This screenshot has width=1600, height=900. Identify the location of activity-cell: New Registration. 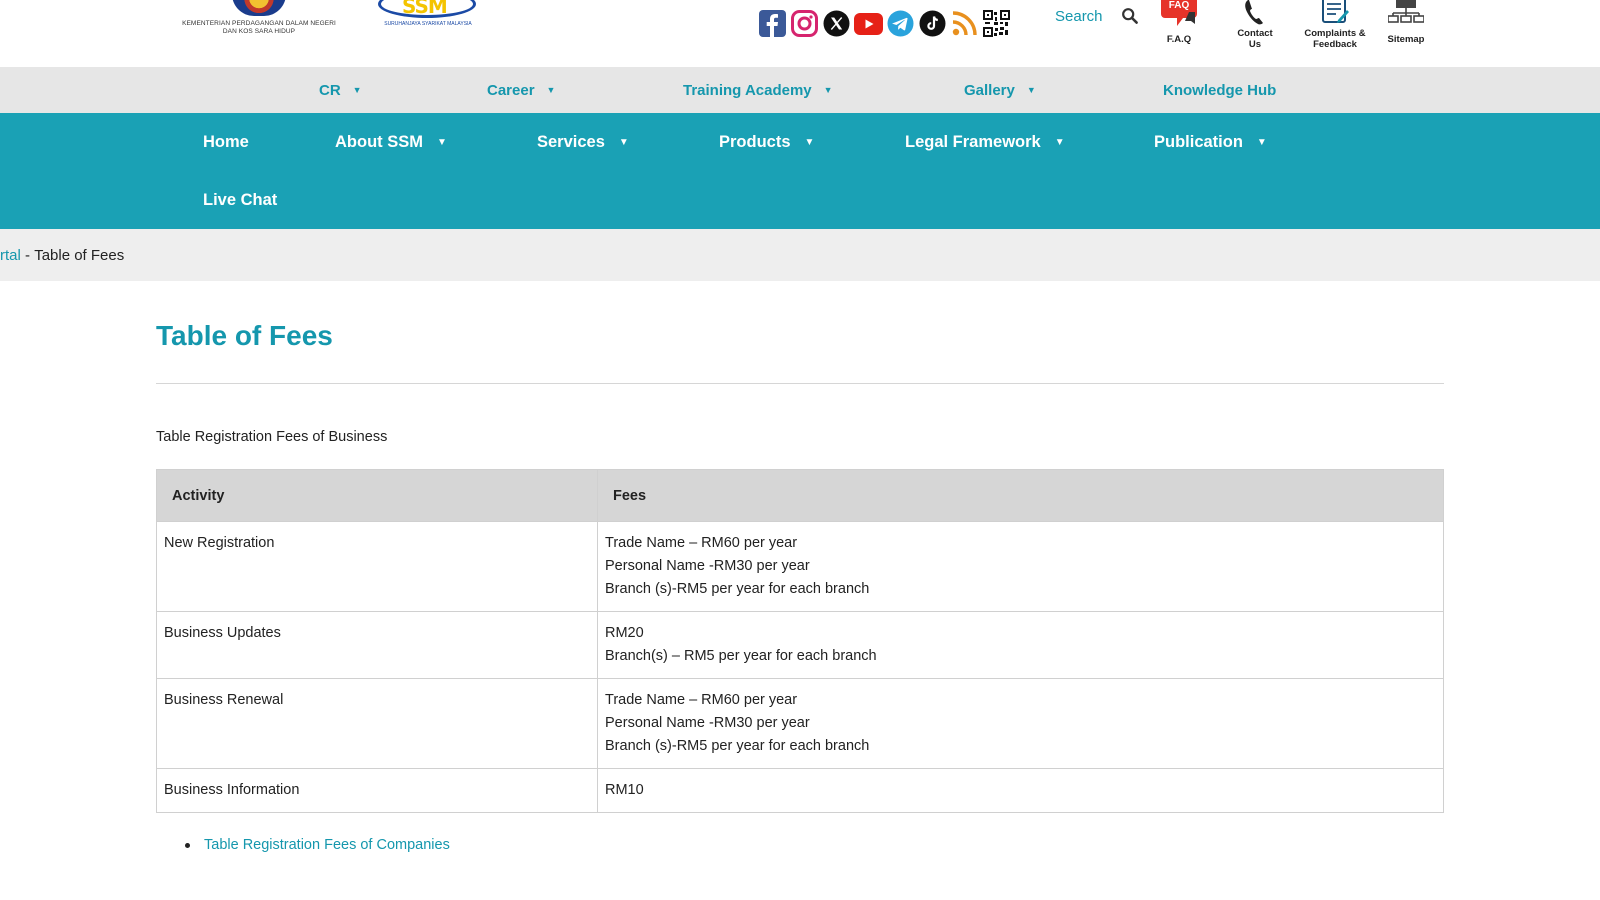
(377, 566).